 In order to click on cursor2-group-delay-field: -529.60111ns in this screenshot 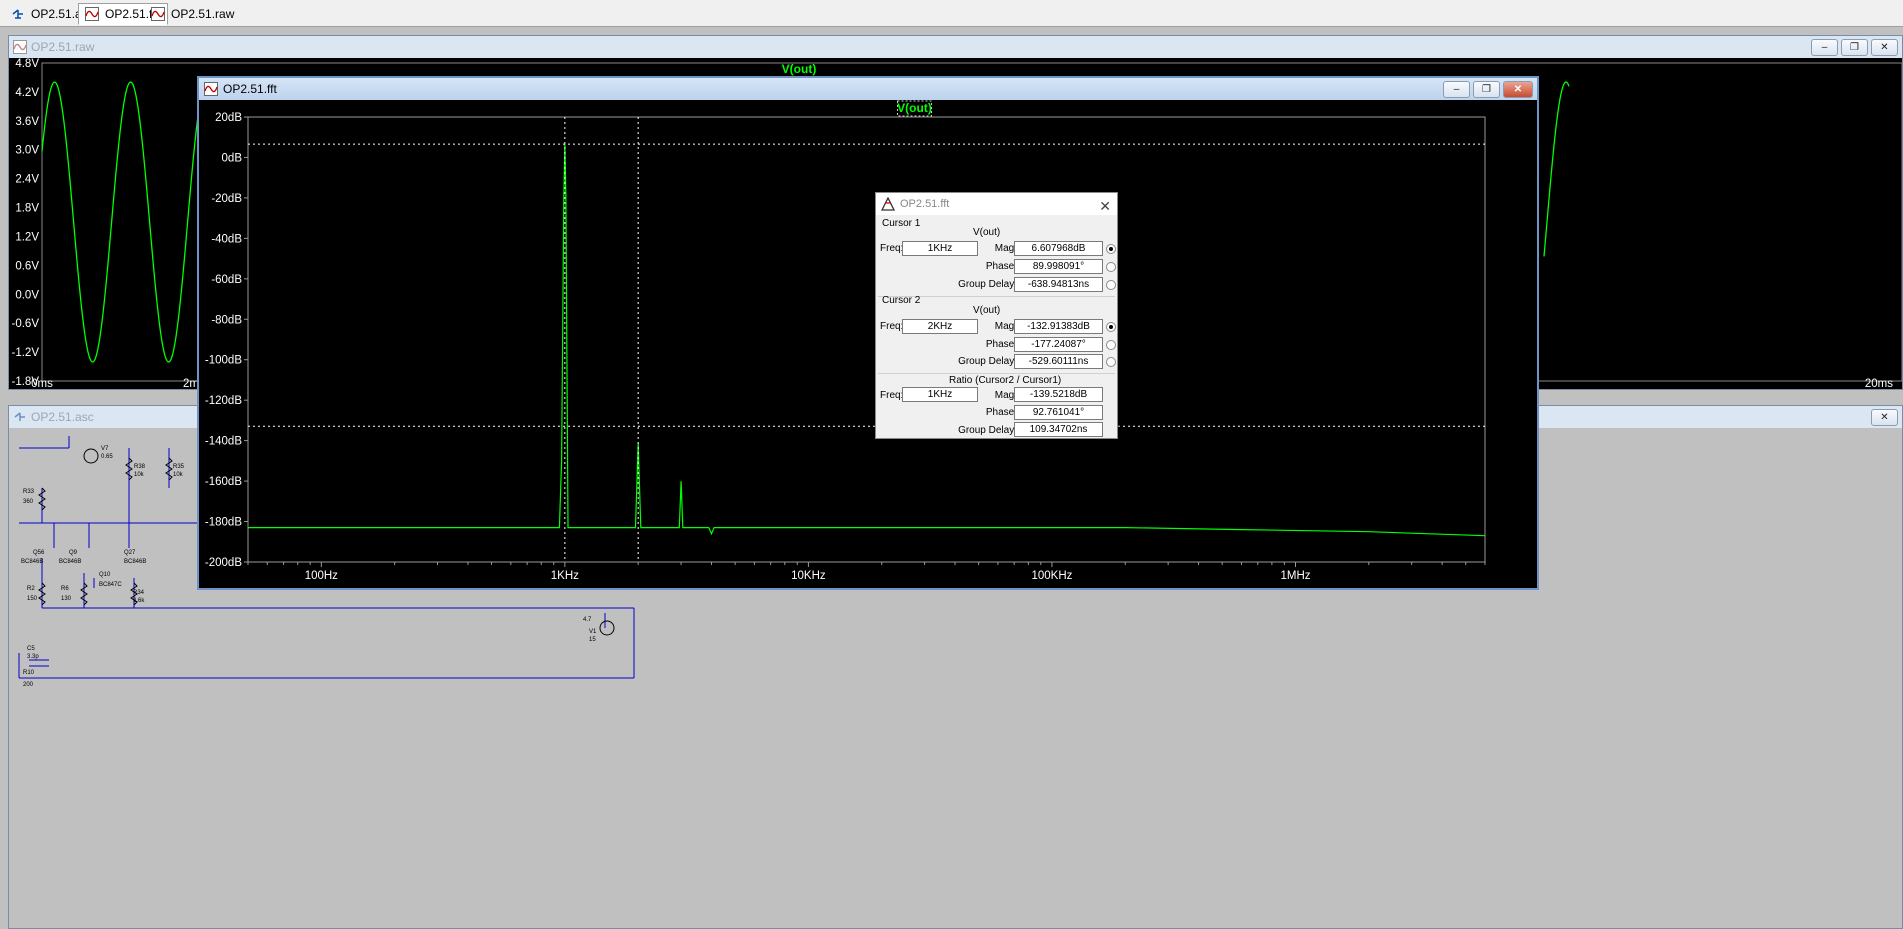, I will do `click(1058, 361)`.